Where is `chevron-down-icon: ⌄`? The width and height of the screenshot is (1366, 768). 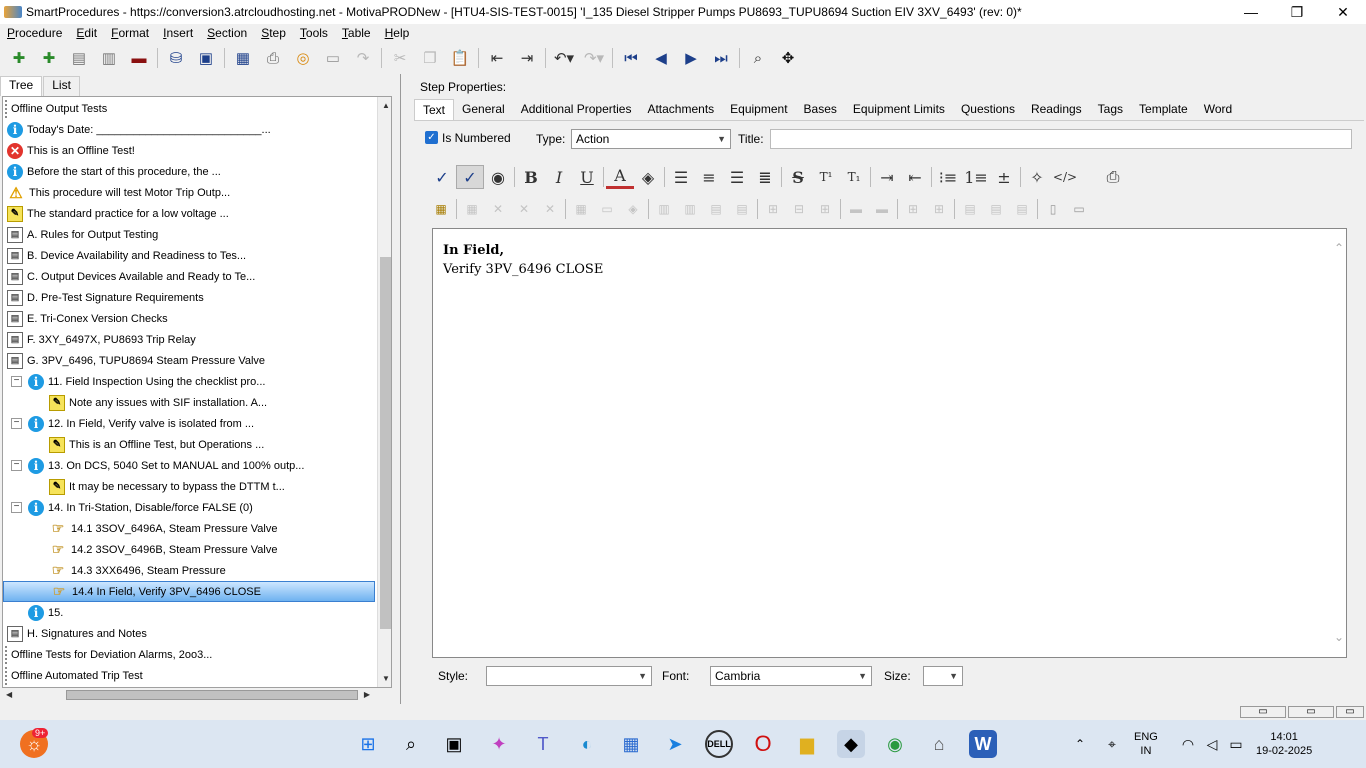 chevron-down-icon: ⌄ is located at coordinates (1339, 637).